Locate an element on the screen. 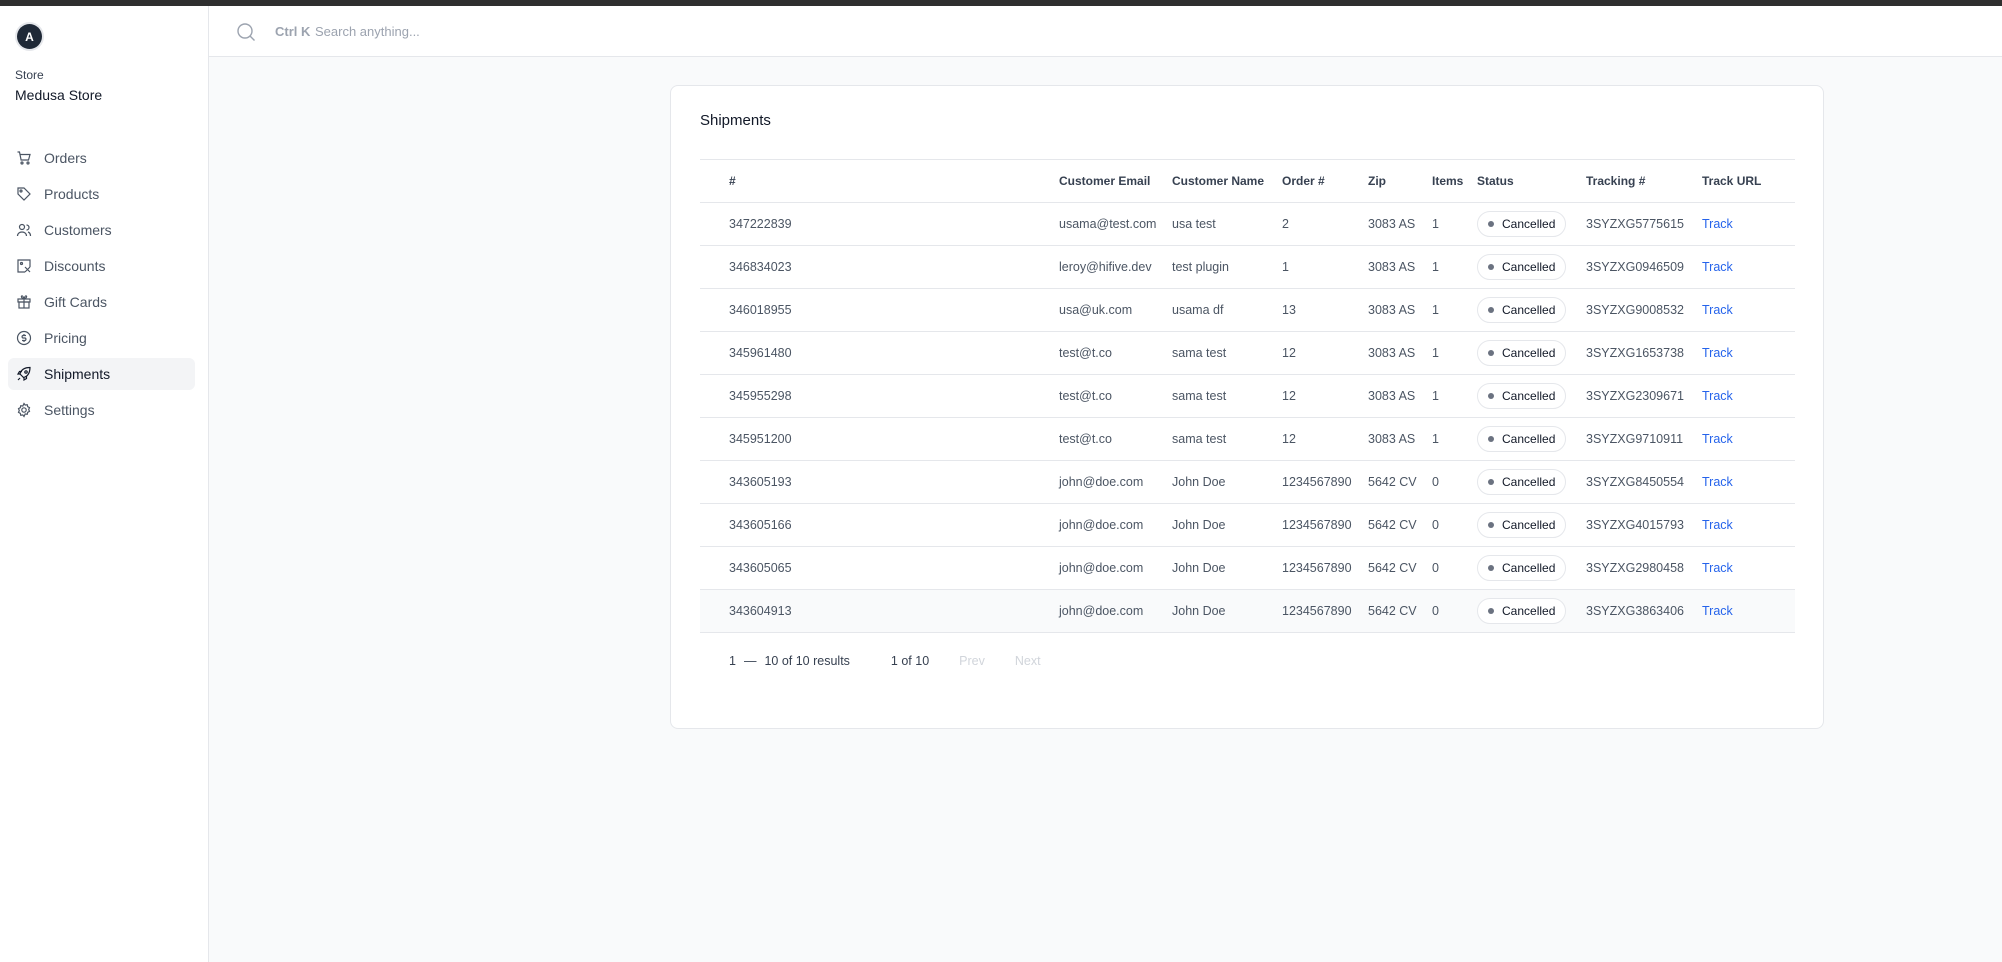 The height and width of the screenshot is (962, 2002). discount-icon is located at coordinates (24, 266).